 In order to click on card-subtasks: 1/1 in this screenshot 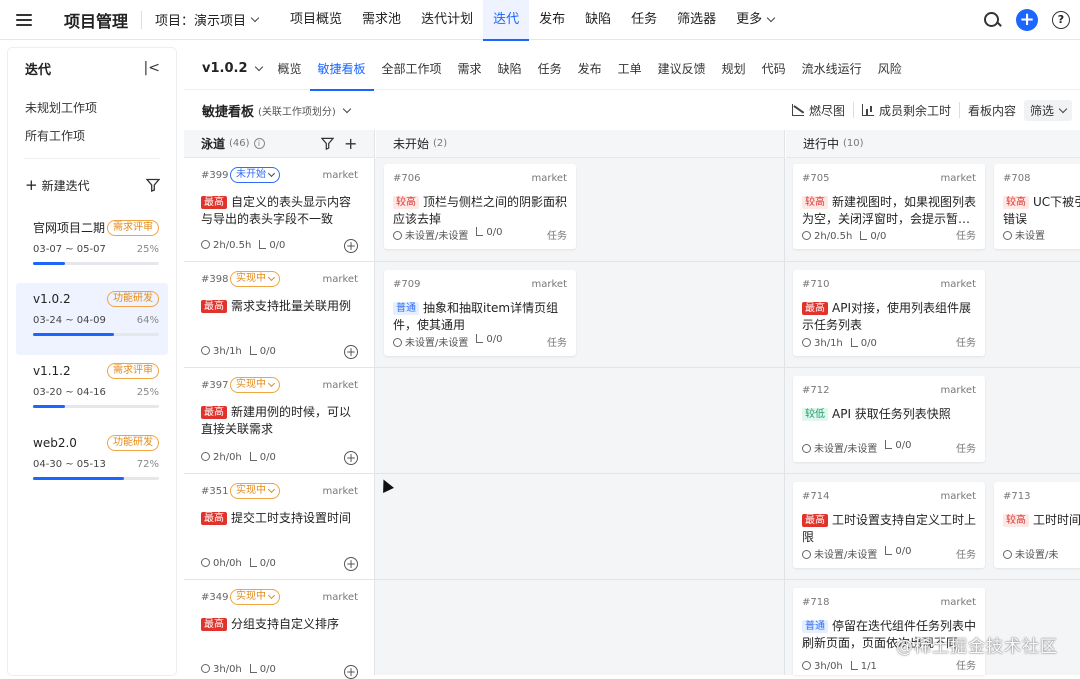, I will do `click(864, 666)`.